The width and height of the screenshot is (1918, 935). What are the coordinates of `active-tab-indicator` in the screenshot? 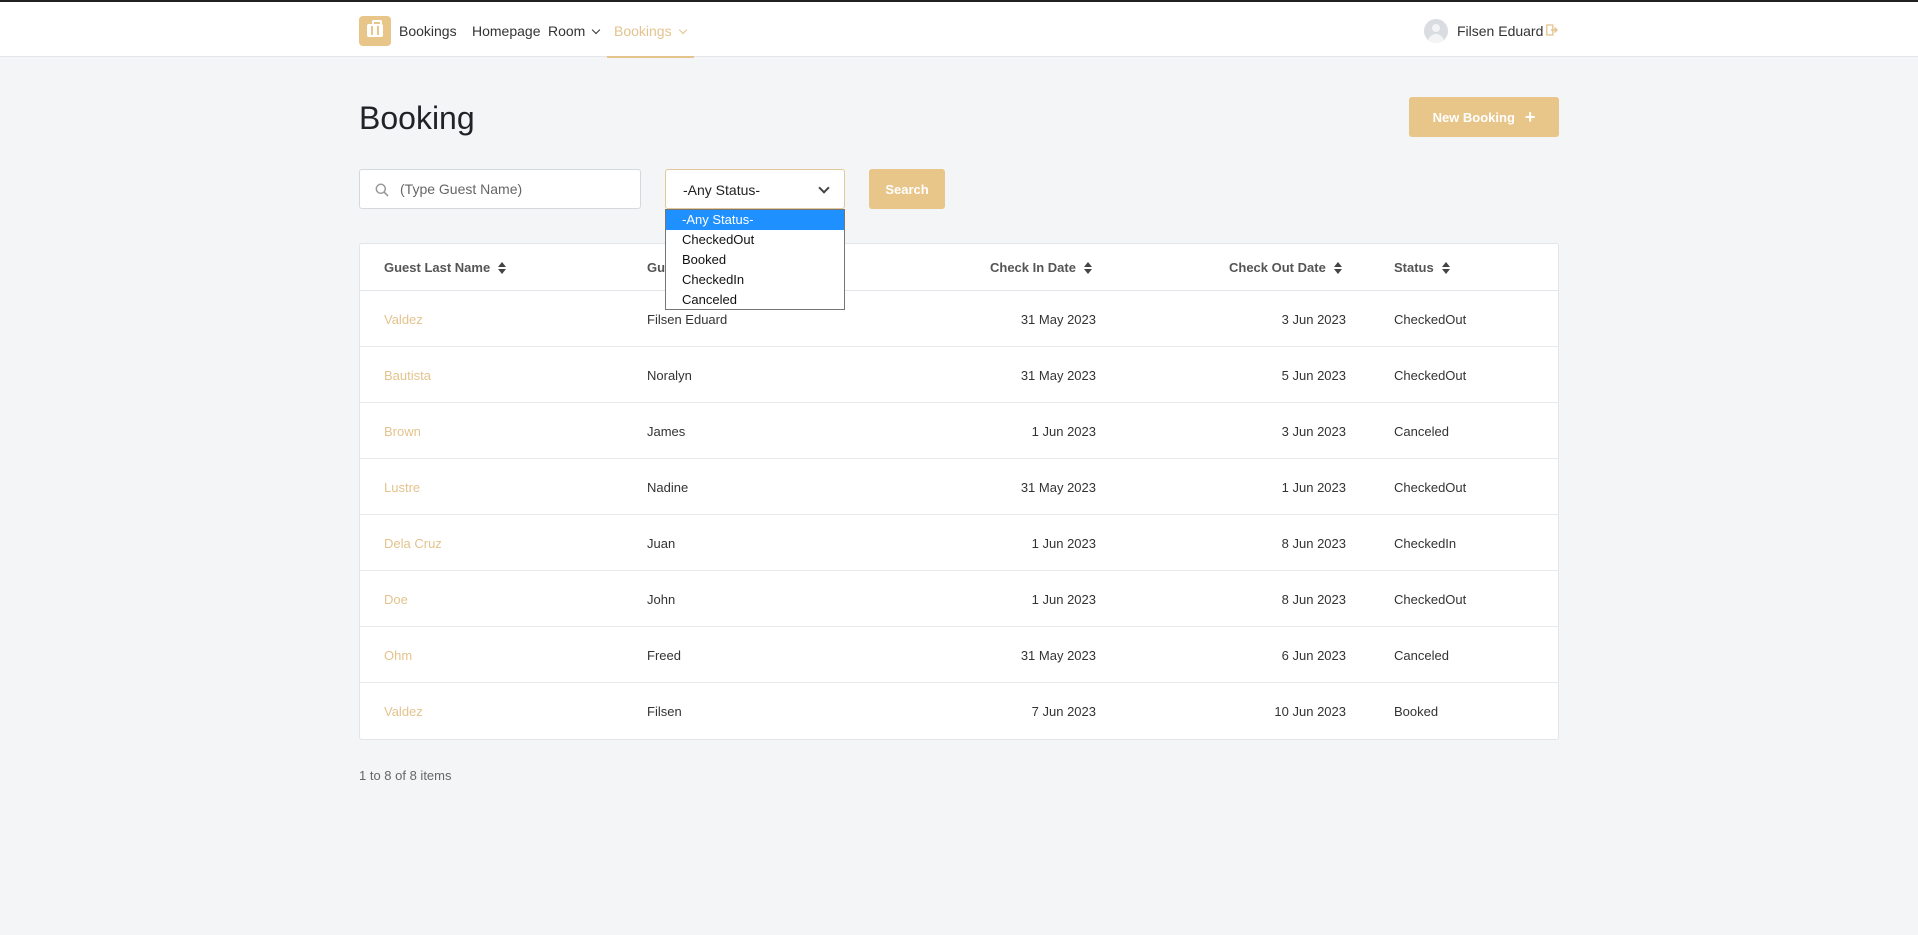 It's located at (650, 57).